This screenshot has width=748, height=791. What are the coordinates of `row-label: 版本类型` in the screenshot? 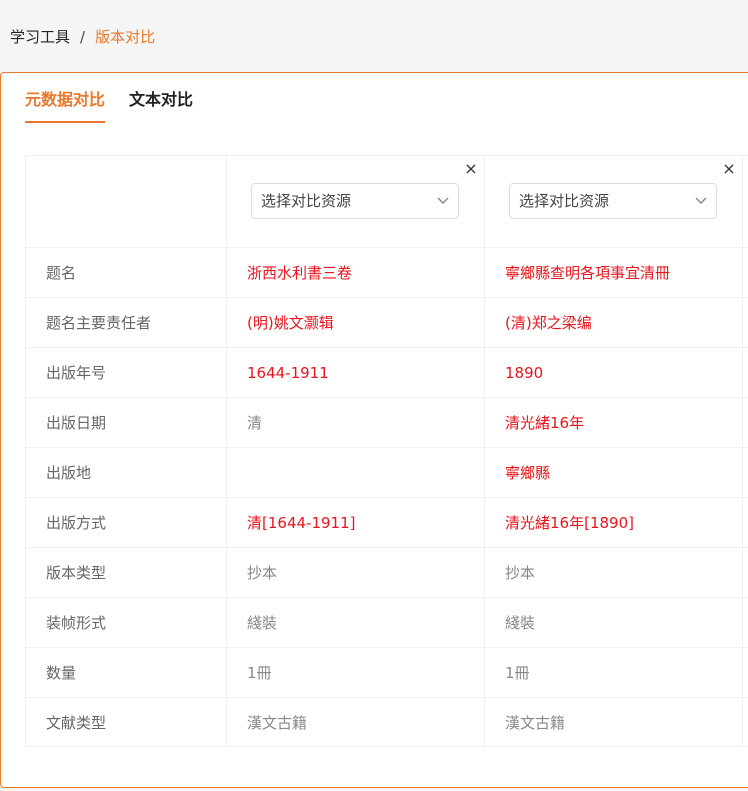 It's located at (126, 572).